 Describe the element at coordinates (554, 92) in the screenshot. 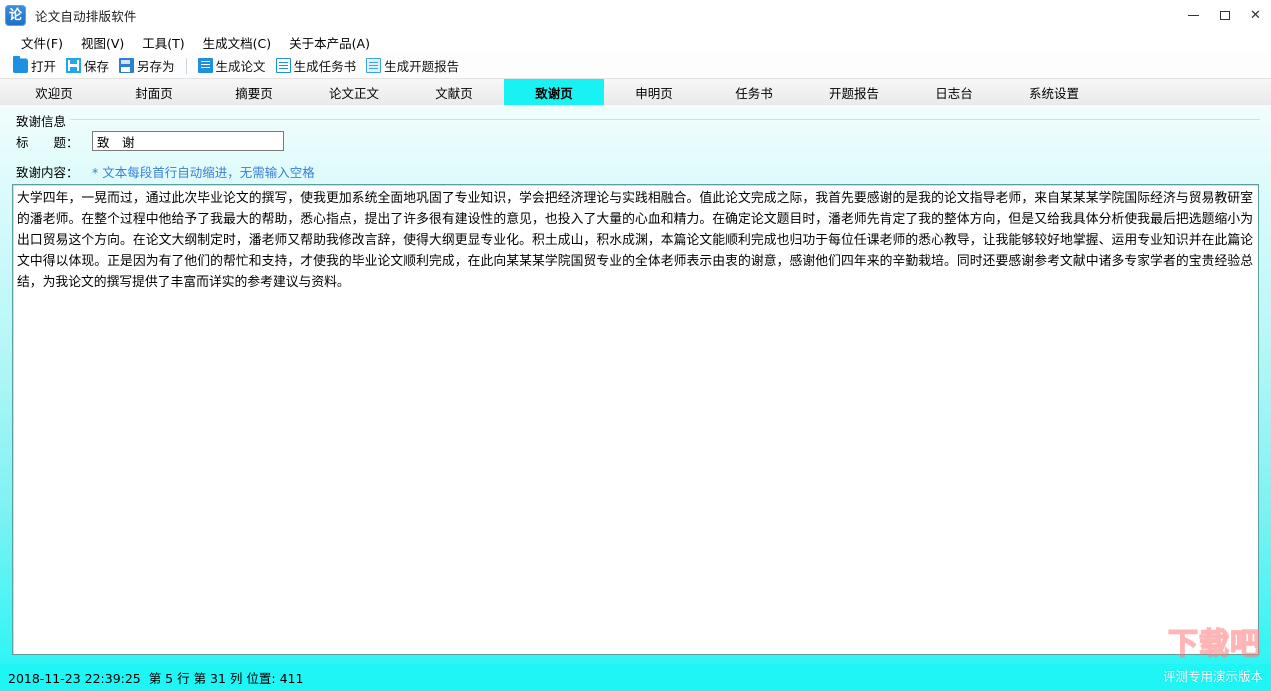

I see `tab-acknowledgement: 致谢页` at that location.